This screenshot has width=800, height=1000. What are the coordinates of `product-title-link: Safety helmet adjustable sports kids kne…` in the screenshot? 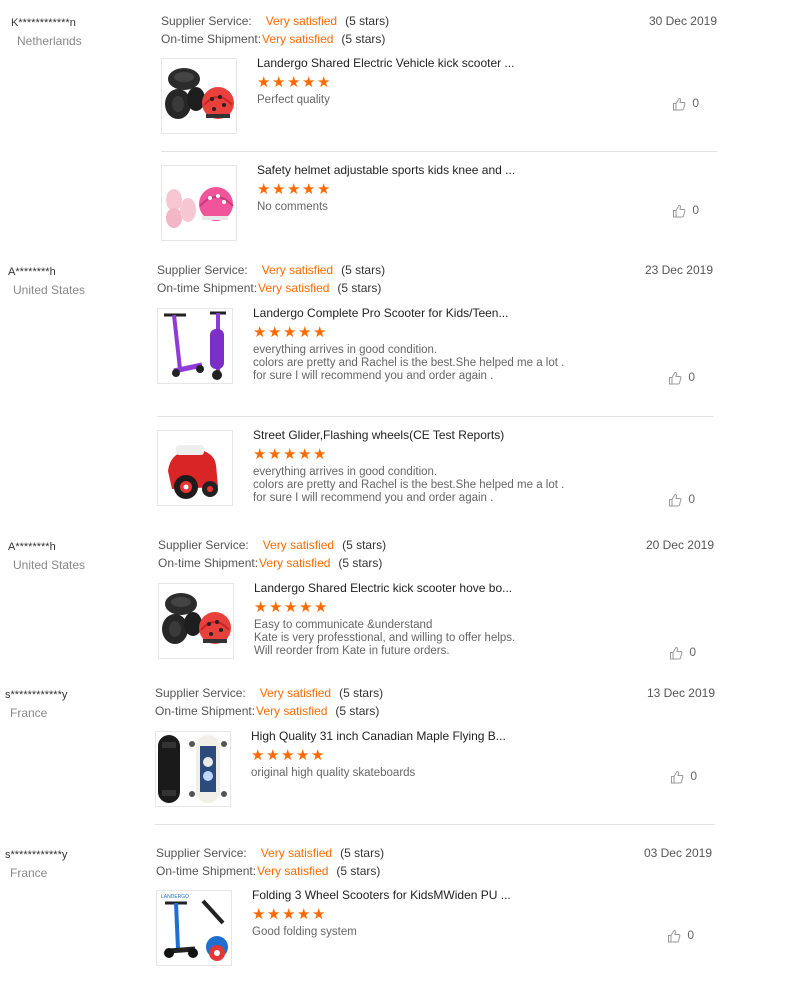 It's located at (386, 170).